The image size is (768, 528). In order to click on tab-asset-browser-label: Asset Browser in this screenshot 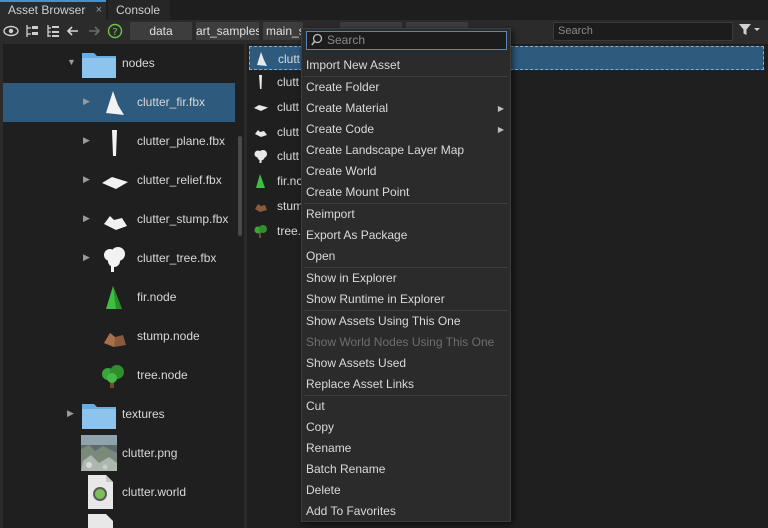, I will do `click(47, 10)`.